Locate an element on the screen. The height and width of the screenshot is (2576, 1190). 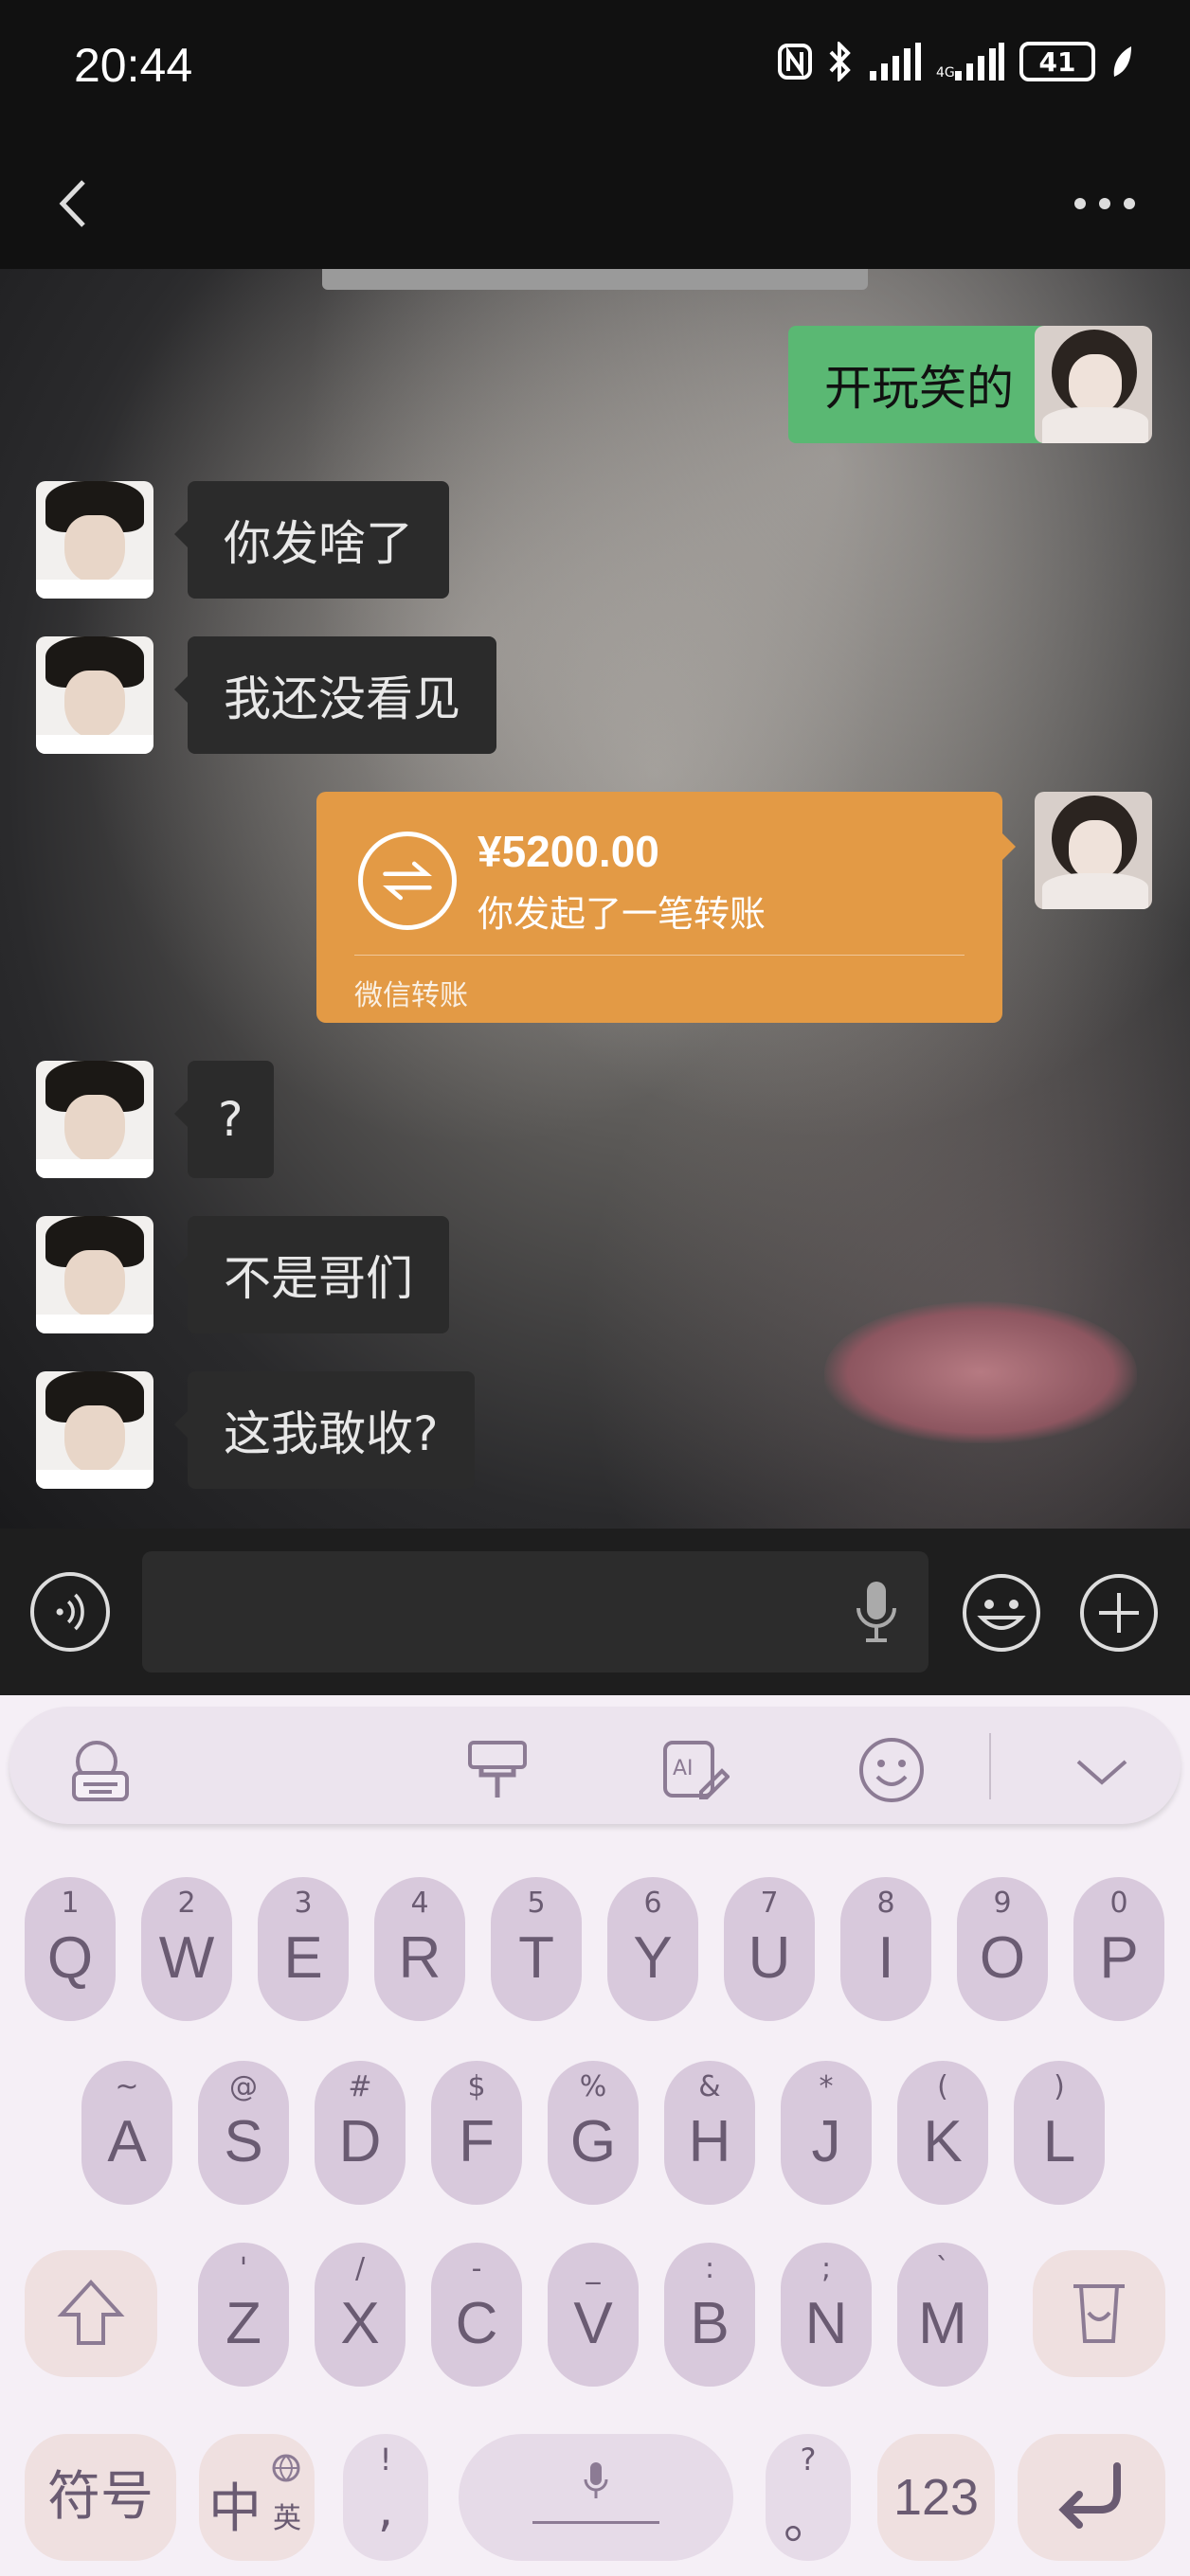
toolbar-divider is located at coordinates (990, 1766).